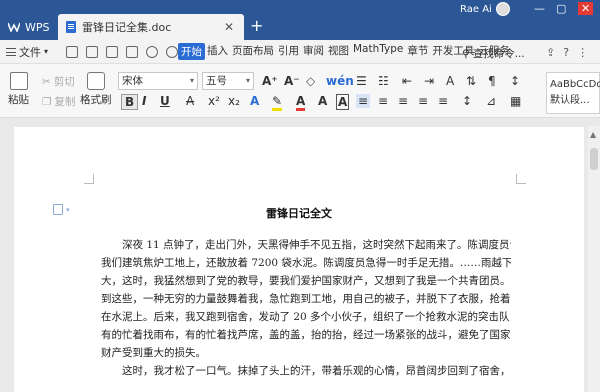 This screenshot has width=600, height=392. What do you see at coordinates (310, 81) in the screenshot?
I see `clear-format-icon: ◇` at bounding box center [310, 81].